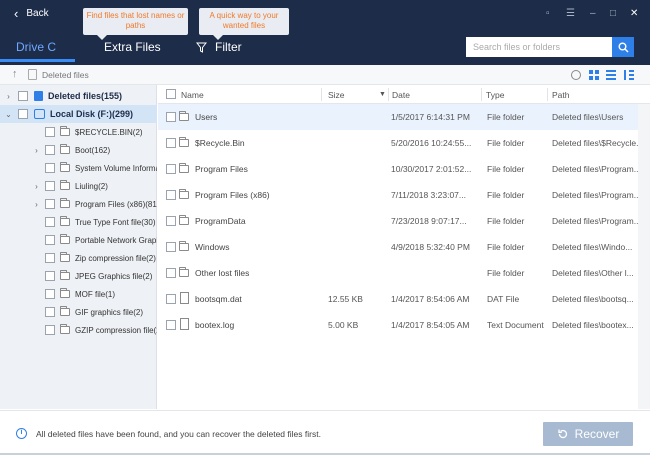  Describe the element at coordinates (78, 150) in the screenshot. I see `tree-item: › Boot(162)` at that location.